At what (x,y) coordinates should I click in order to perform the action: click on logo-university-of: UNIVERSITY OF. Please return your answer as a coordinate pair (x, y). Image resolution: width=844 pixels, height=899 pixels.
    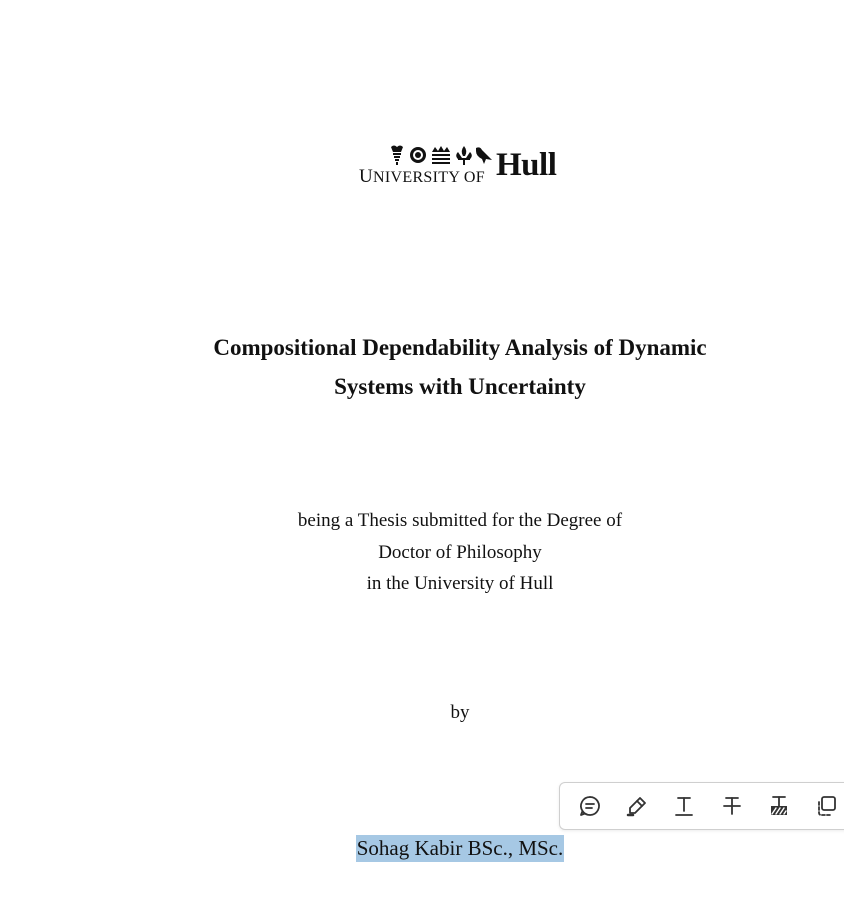
    Looking at the image, I should click on (422, 176).